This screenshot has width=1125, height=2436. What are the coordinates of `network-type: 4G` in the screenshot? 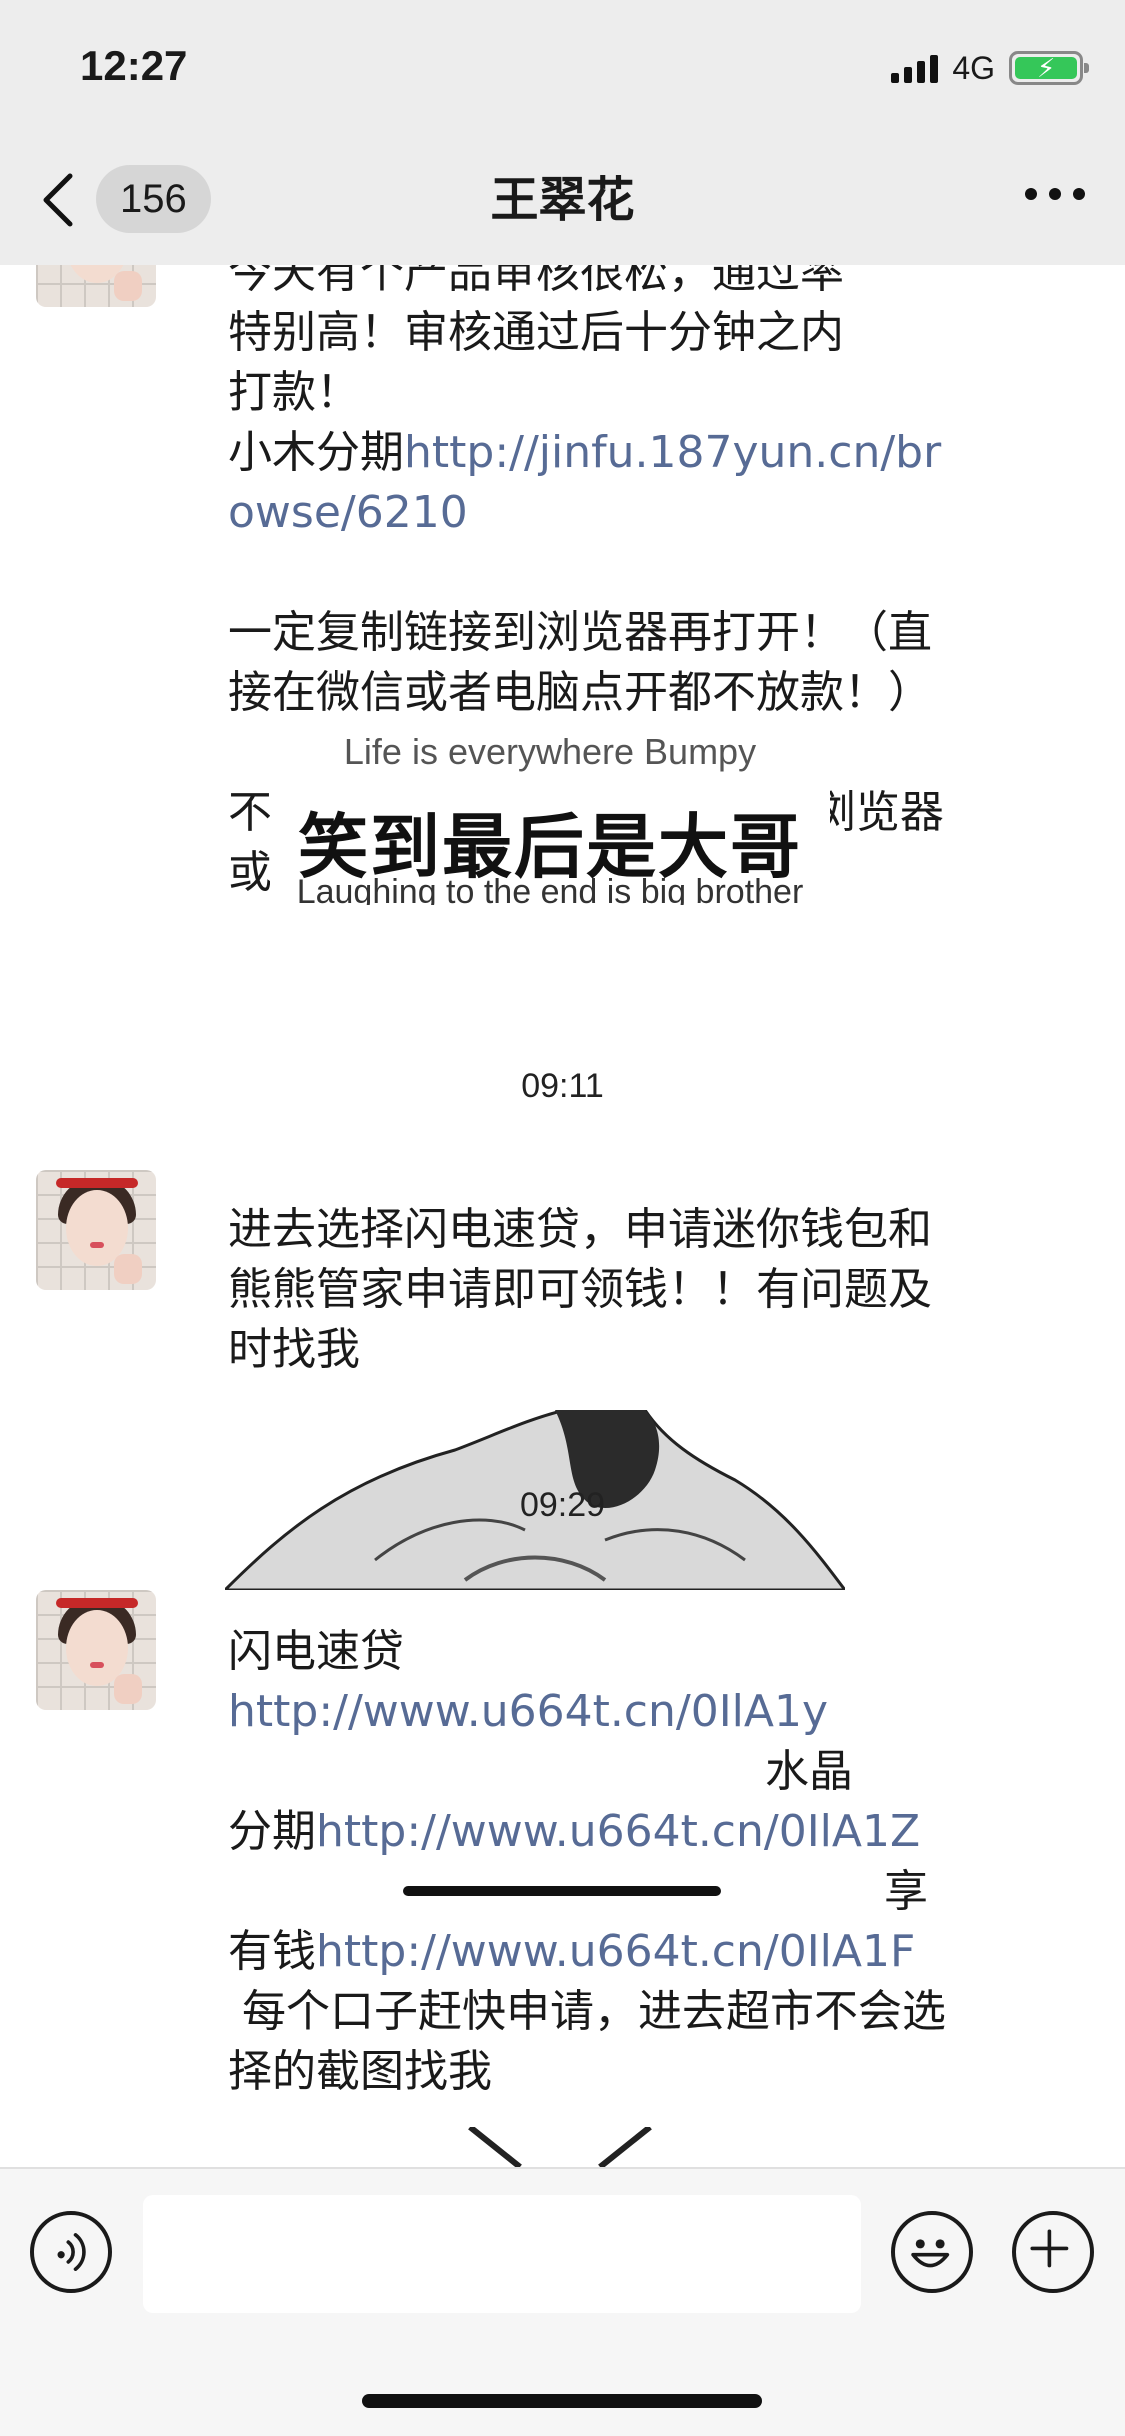 It's located at (973, 67).